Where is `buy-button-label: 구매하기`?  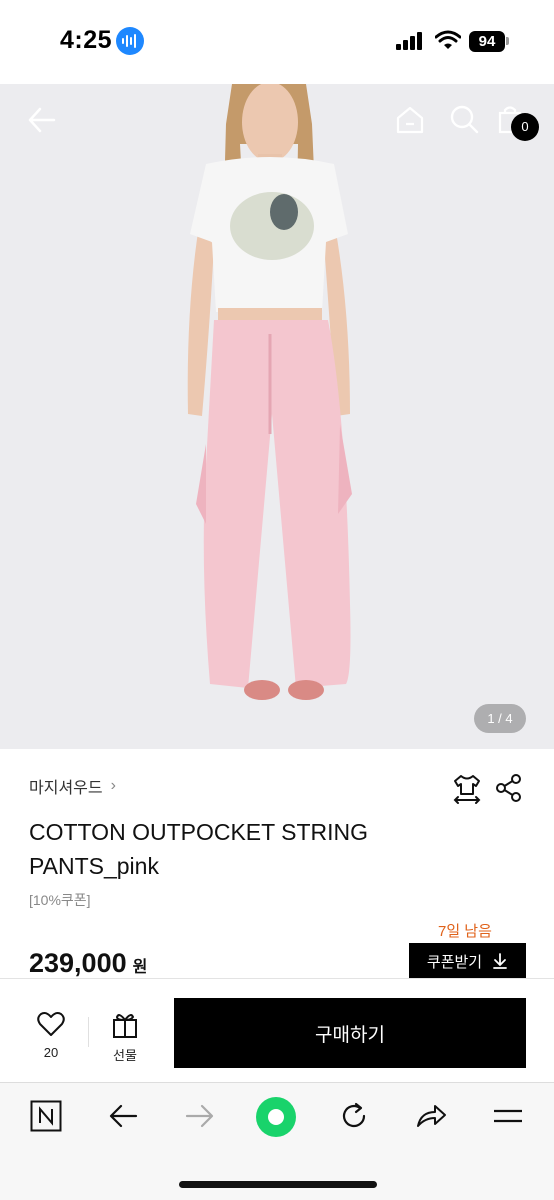
buy-button-label: 구매하기 is located at coordinates (350, 1035).